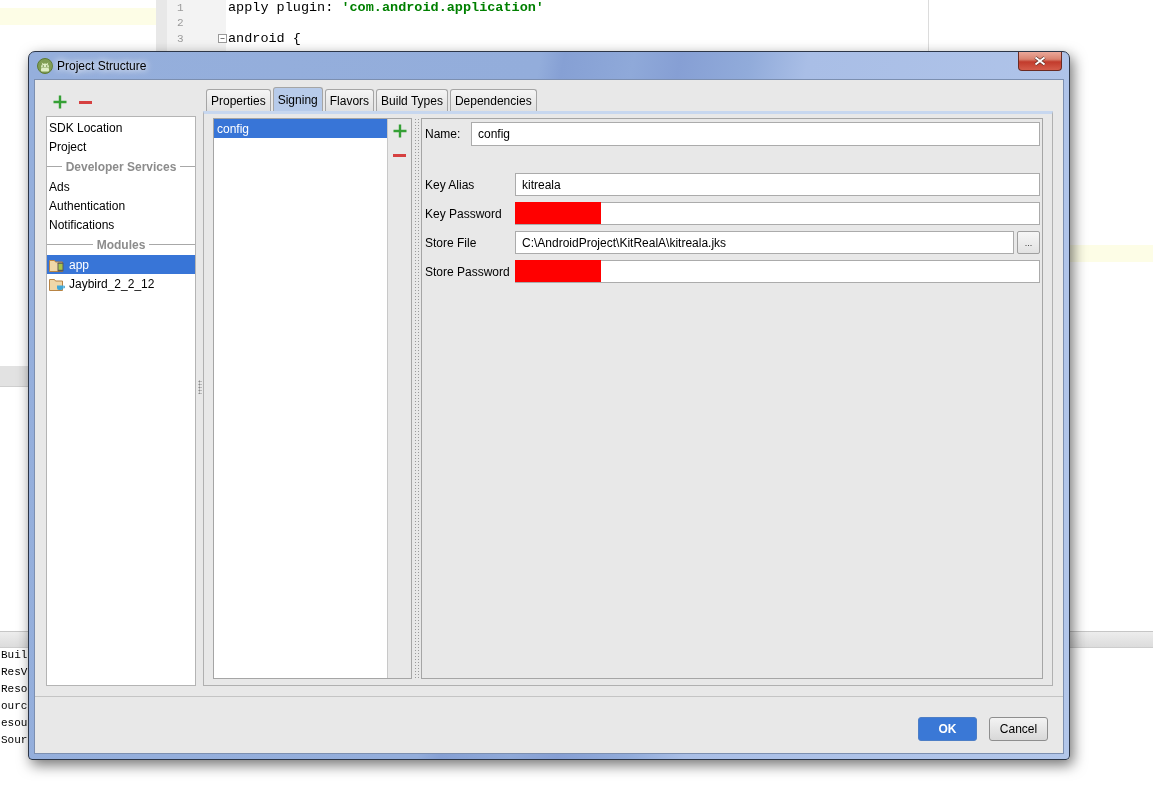 The height and width of the screenshot is (798, 1153). What do you see at coordinates (450, 184) in the screenshot?
I see `field-label: Key Alias` at bounding box center [450, 184].